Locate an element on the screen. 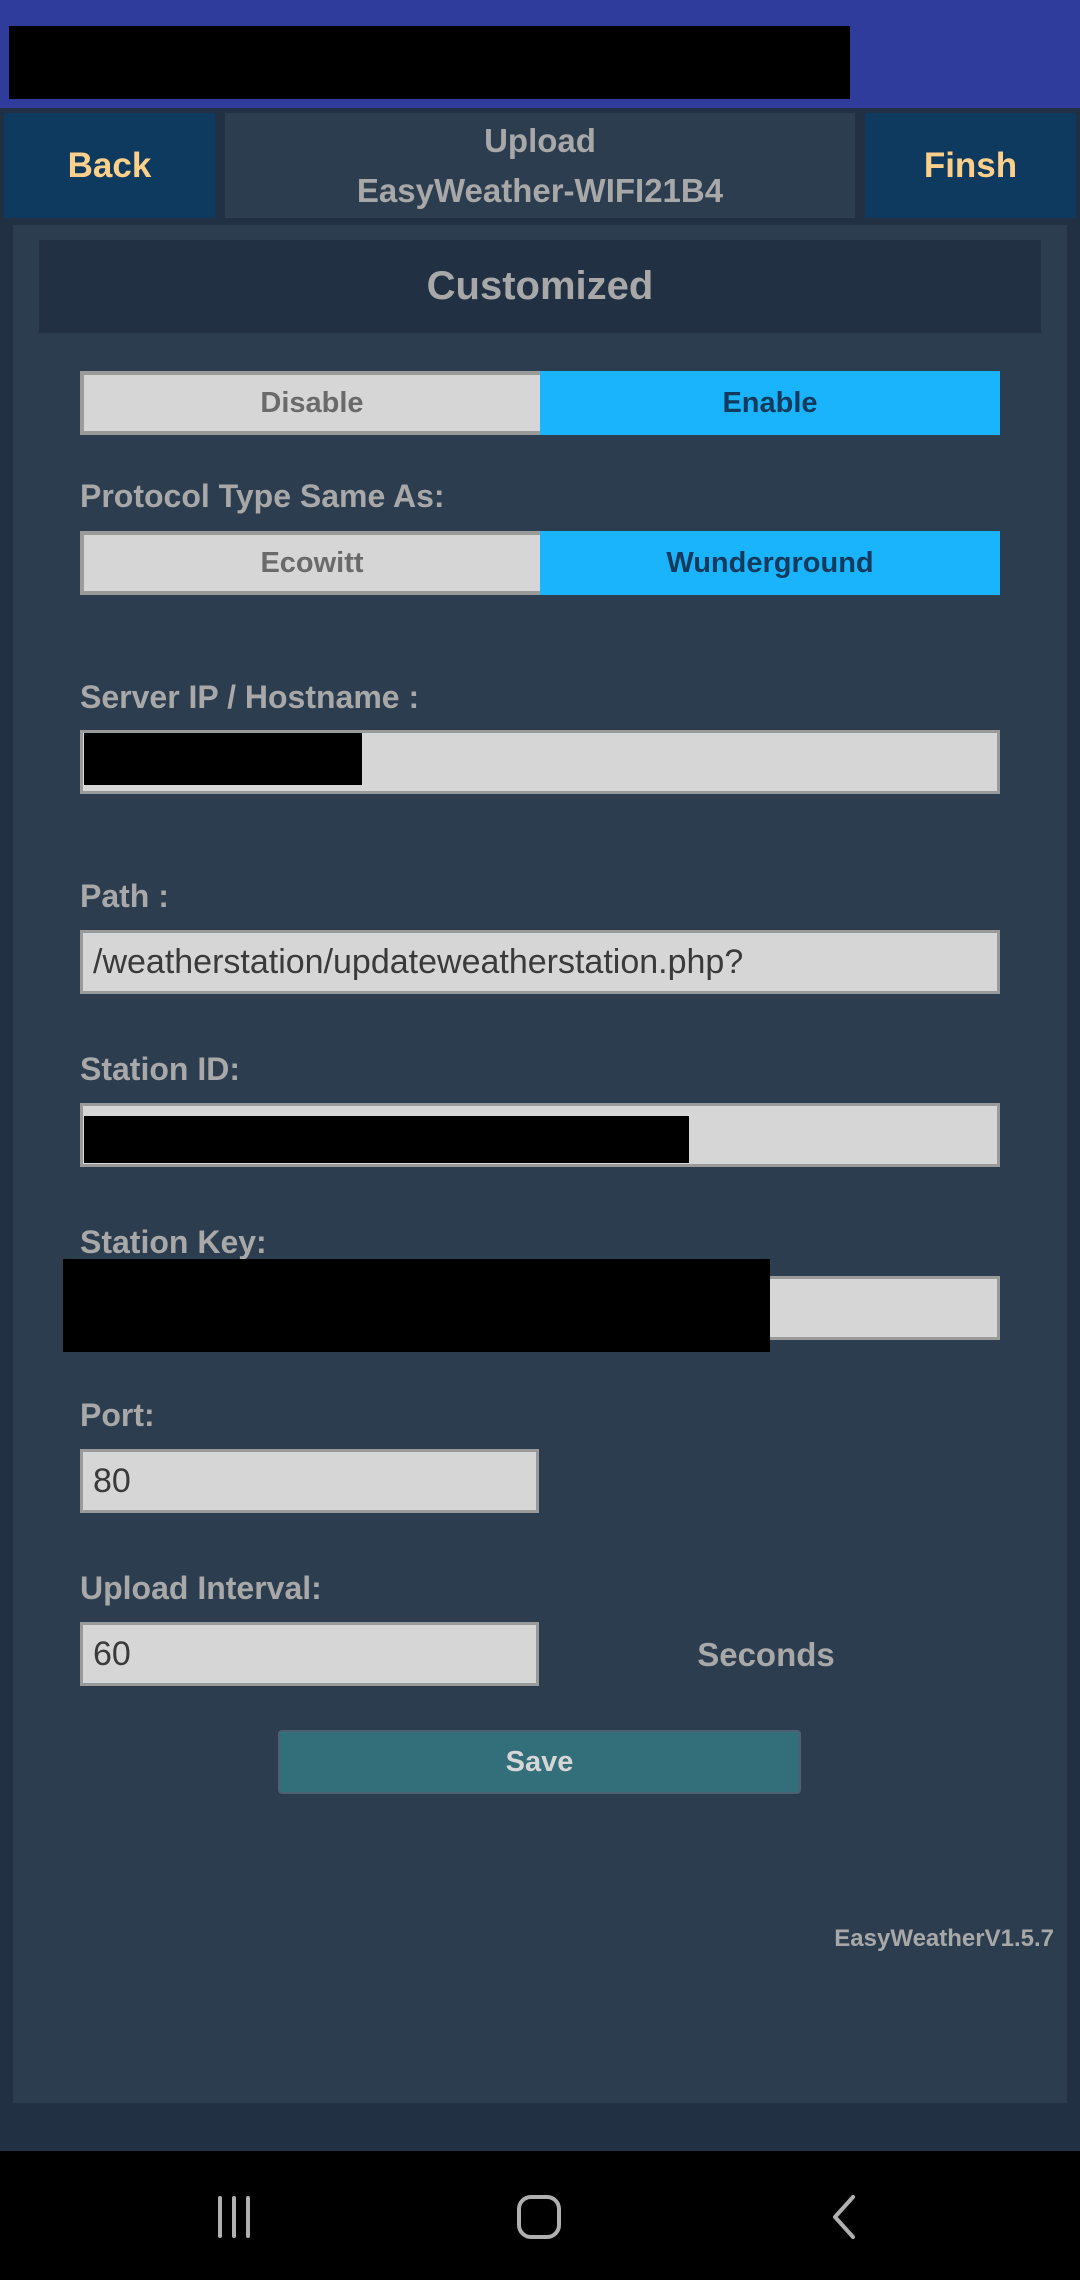  protocol-toggle: Ecowitt Wunderground is located at coordinates (540, 563).